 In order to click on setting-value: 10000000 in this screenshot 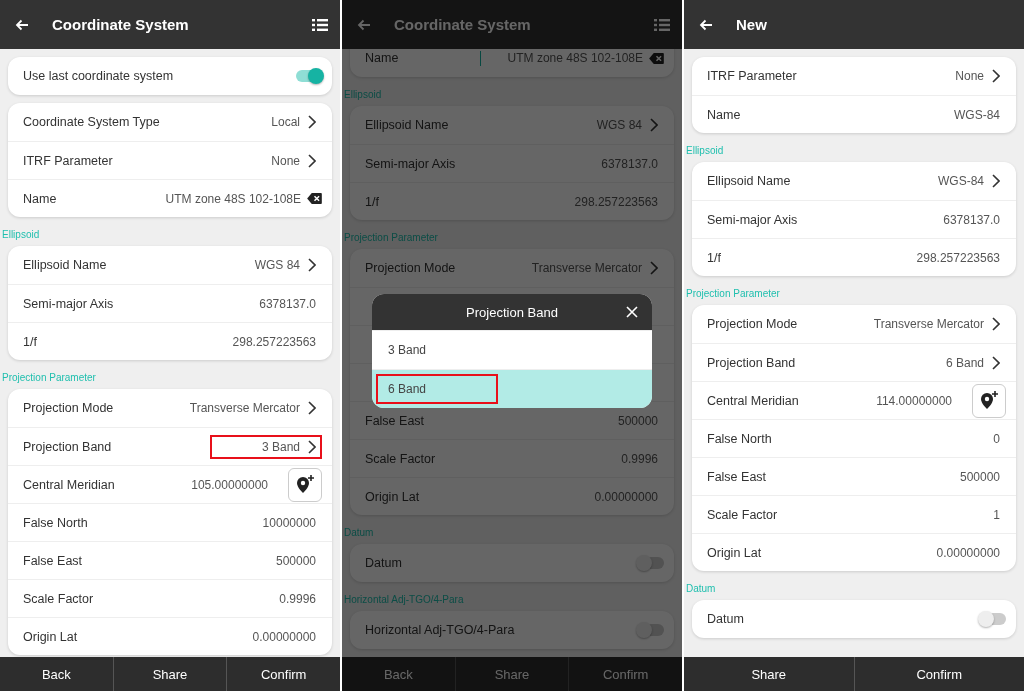, I will do `click(289, 522)`.